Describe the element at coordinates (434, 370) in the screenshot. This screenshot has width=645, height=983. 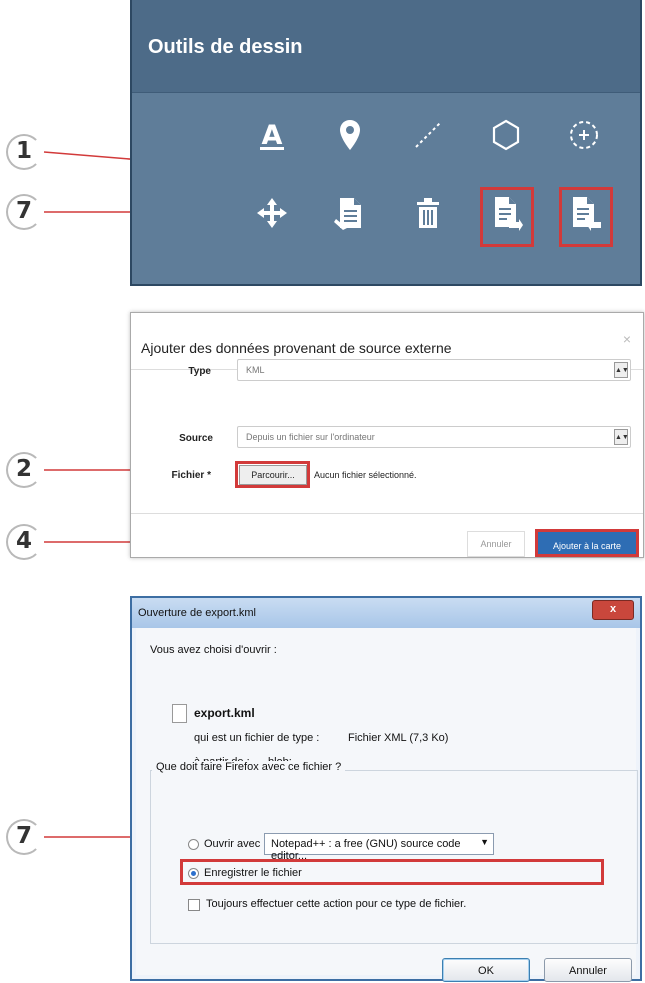
I see `type-select: KML ▲▼` at that location.